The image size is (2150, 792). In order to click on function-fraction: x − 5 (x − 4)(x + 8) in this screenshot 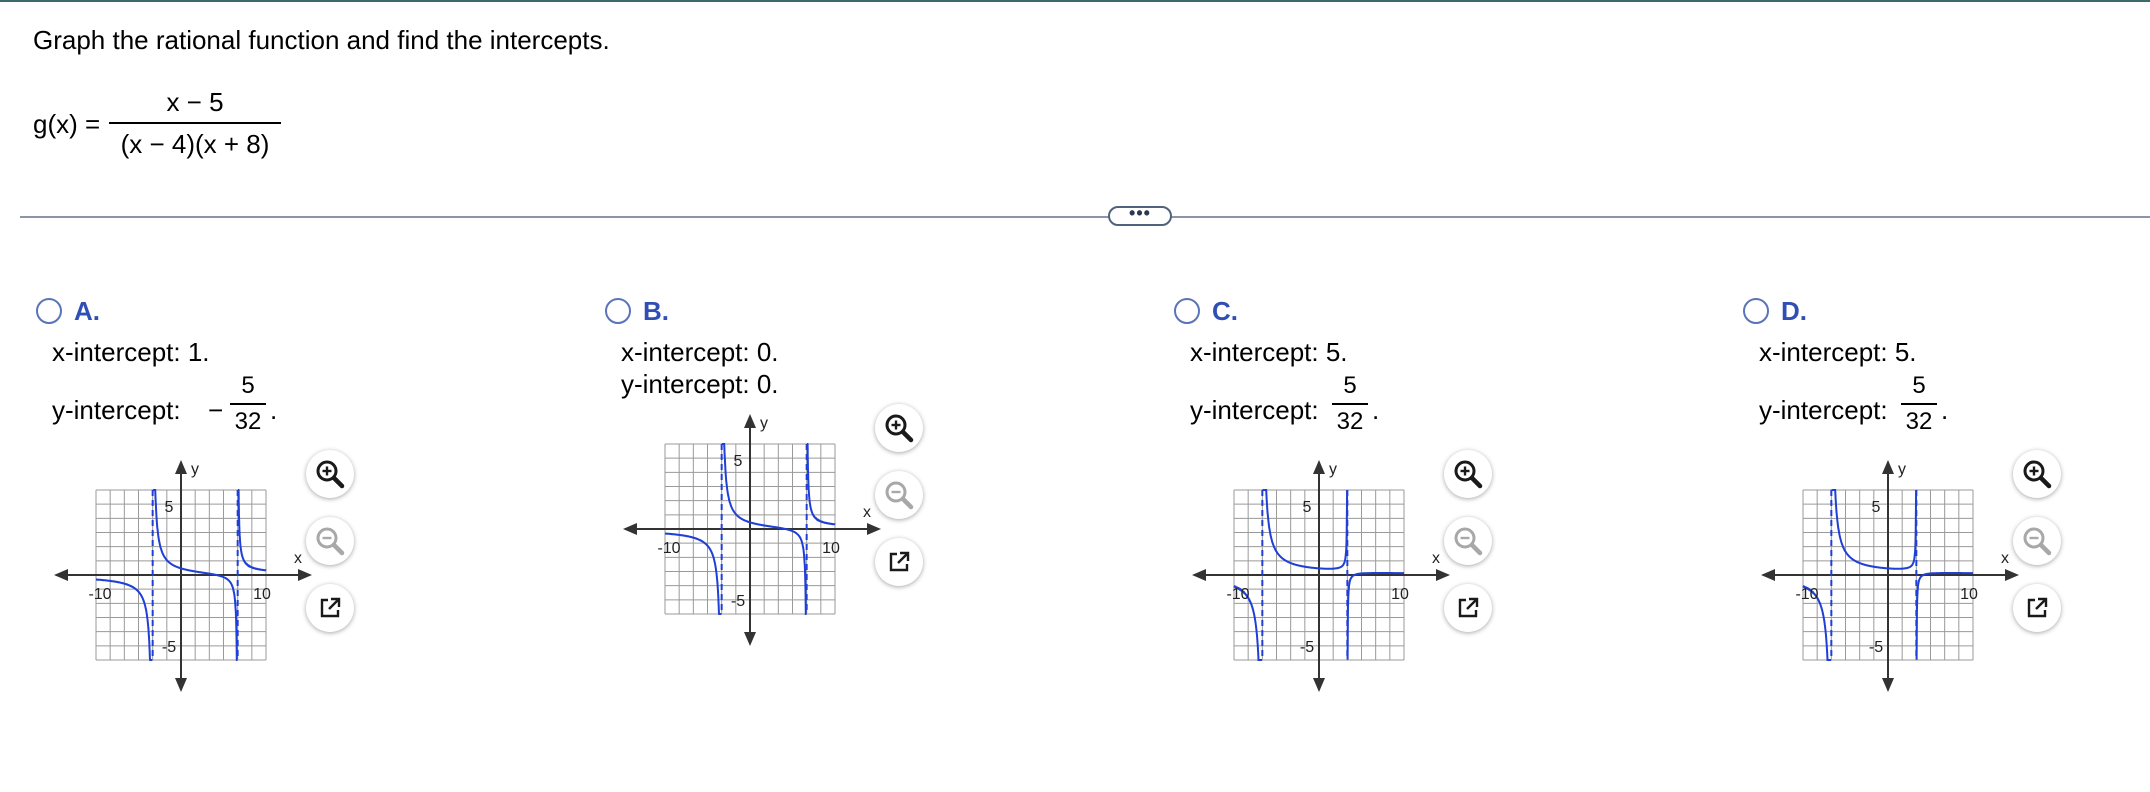, I will do `click(195, 123)`.